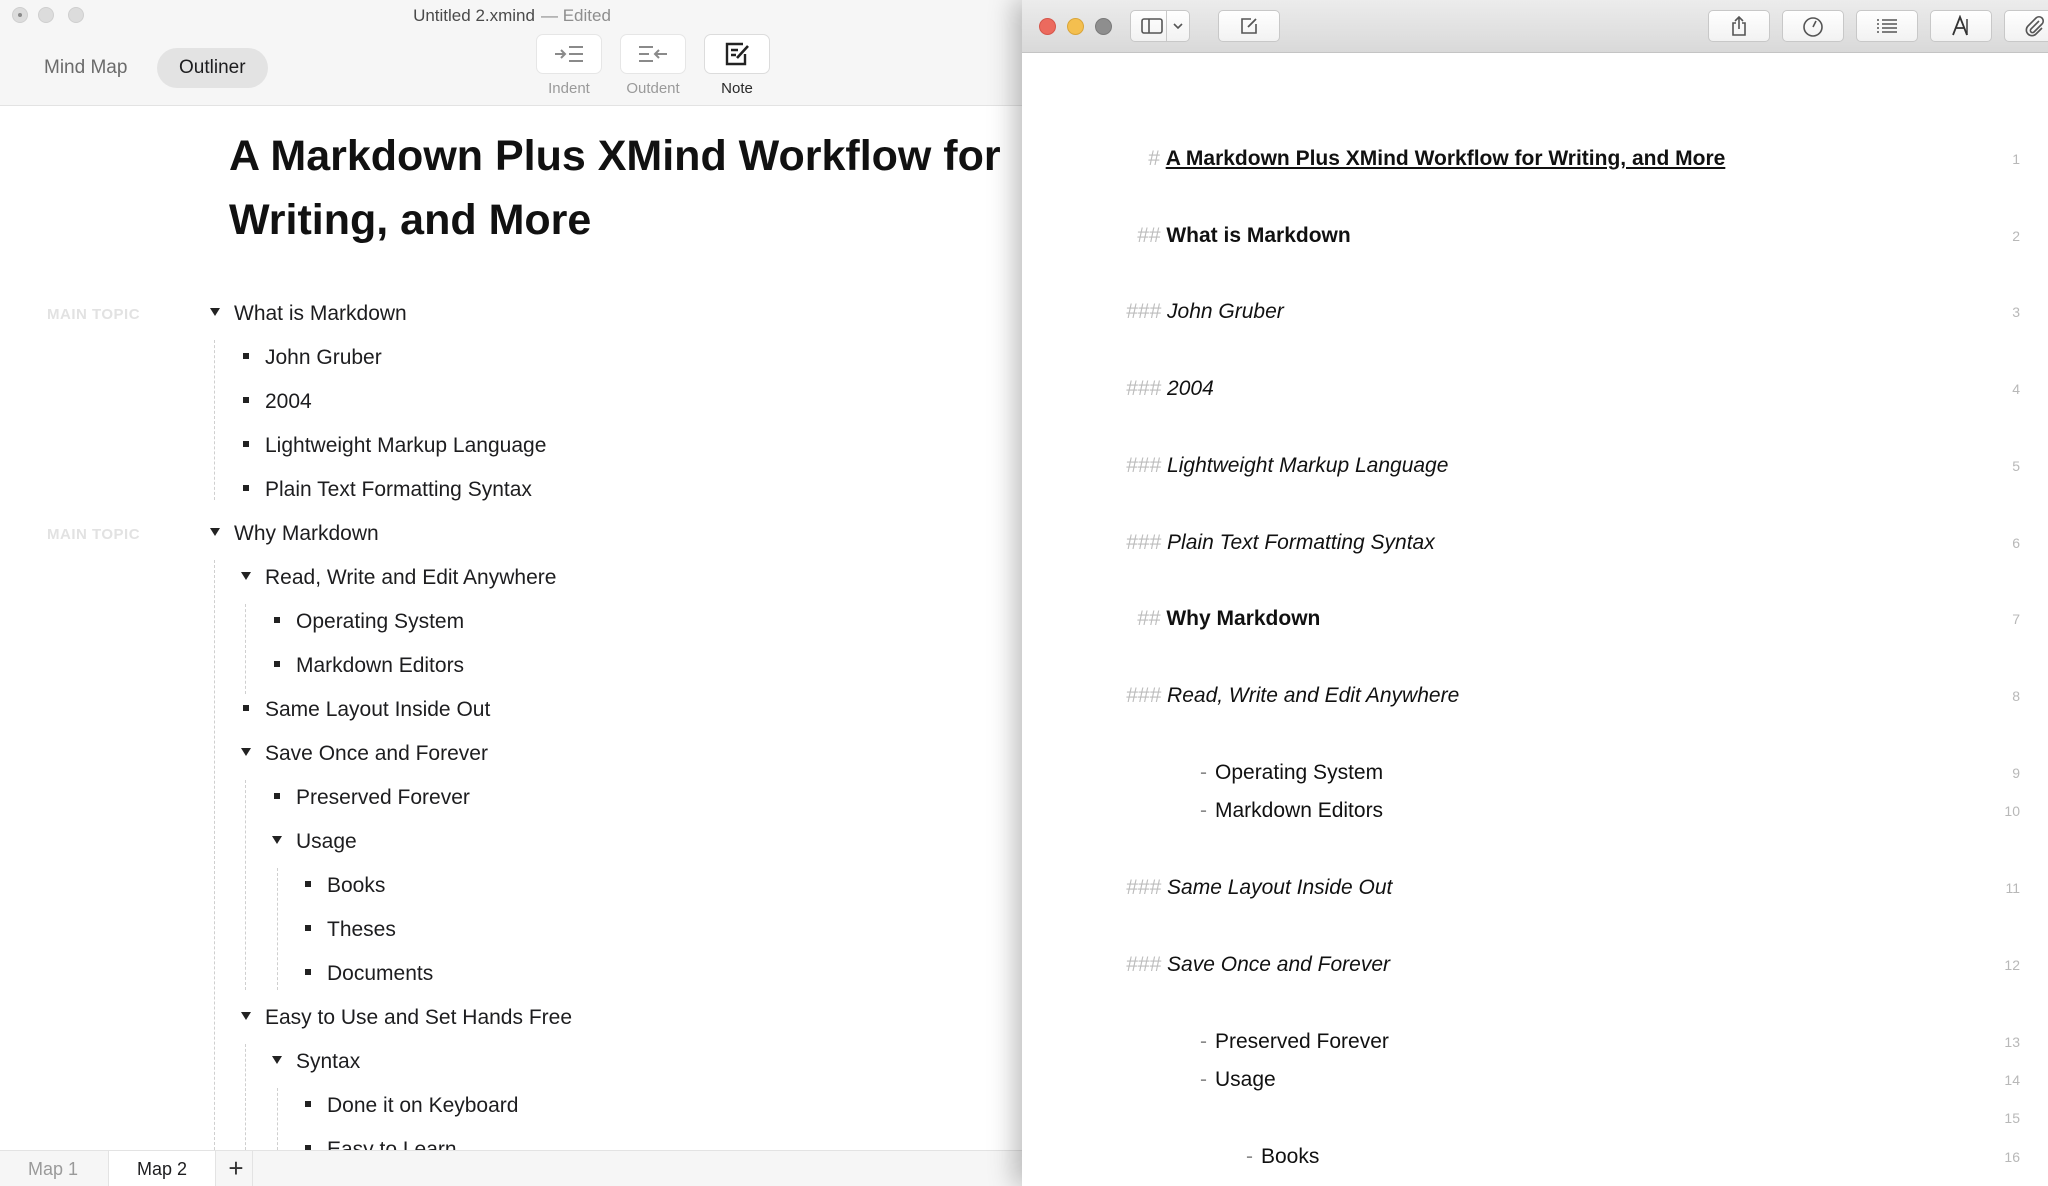 This screenshot has width=2048, height=1186. Describe the element at coordinates (1103, 26) in the screenshot. I see `window-zoom-button` at that location.